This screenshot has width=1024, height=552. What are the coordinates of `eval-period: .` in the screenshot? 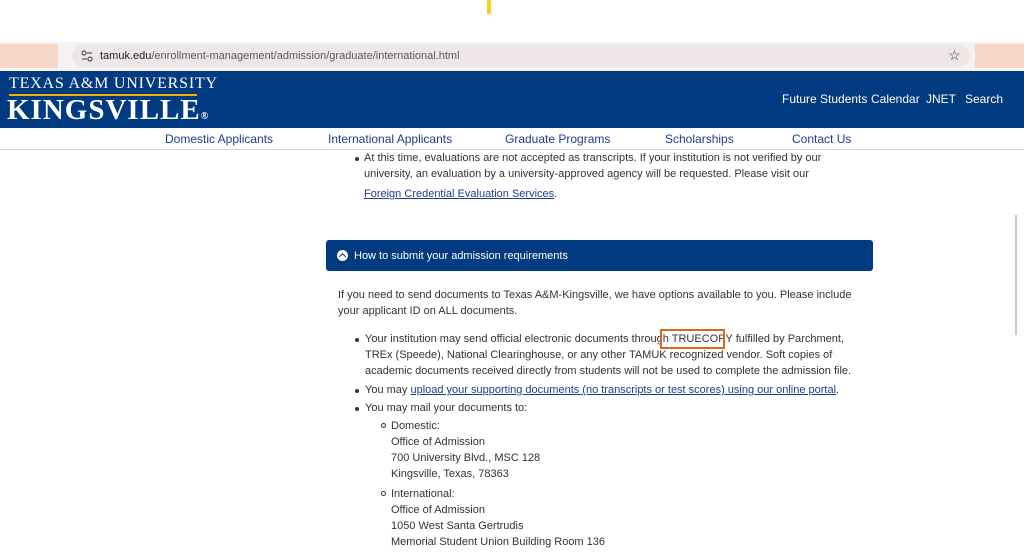 It's located at (556, 194).